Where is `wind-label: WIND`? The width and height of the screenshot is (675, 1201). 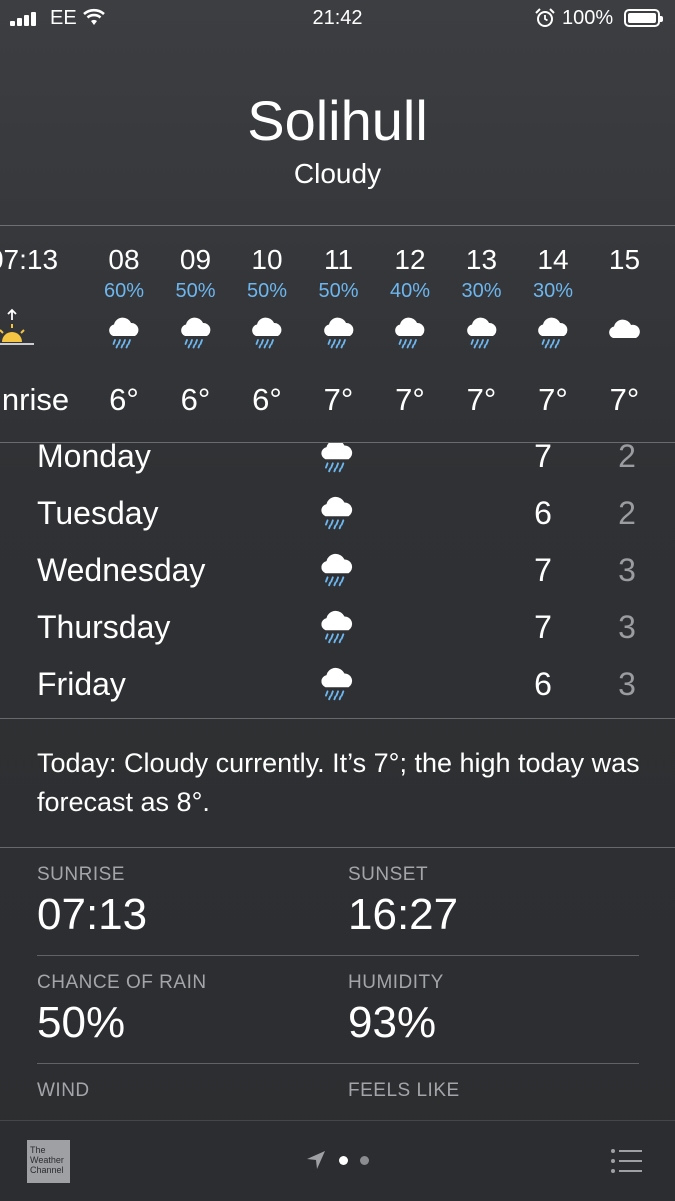 wind-label: WIND is located at coordinates (63, 1090).